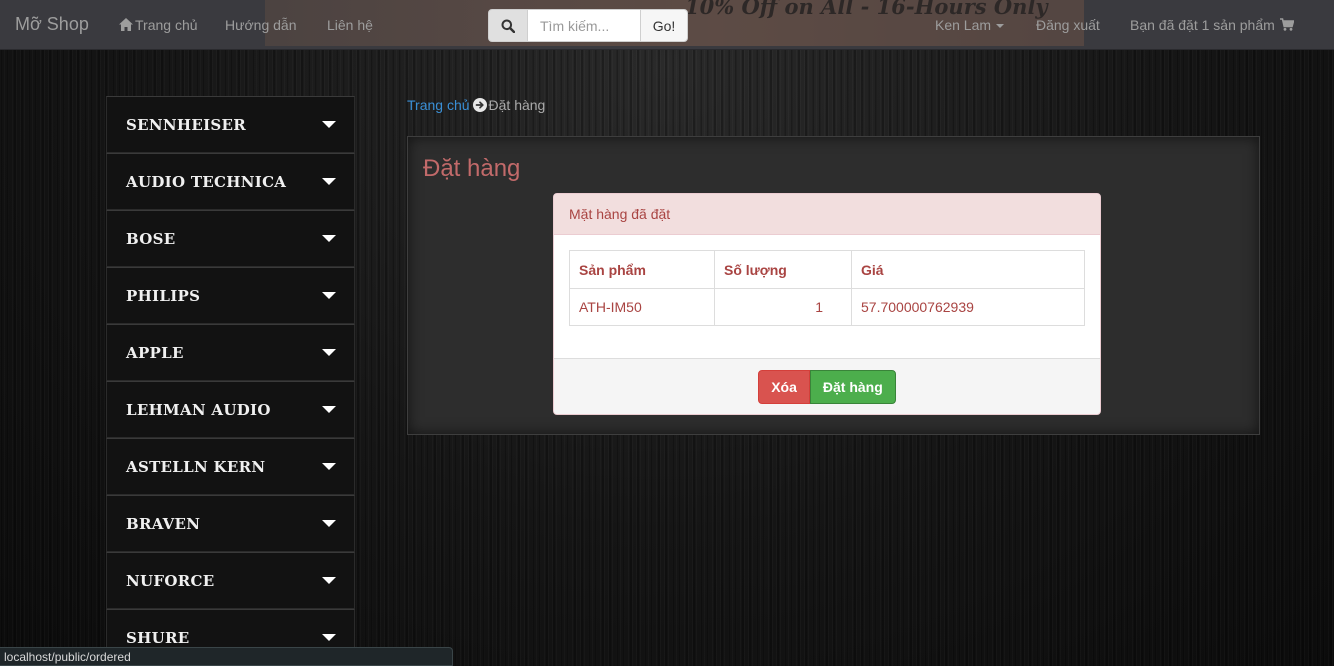 The image size is (1334, 666). What do you see at coordinates (196, 466) in the screenshot?
I see `sidebar-category-label: ASTELLN KERN` at bounding box center [196, 466].